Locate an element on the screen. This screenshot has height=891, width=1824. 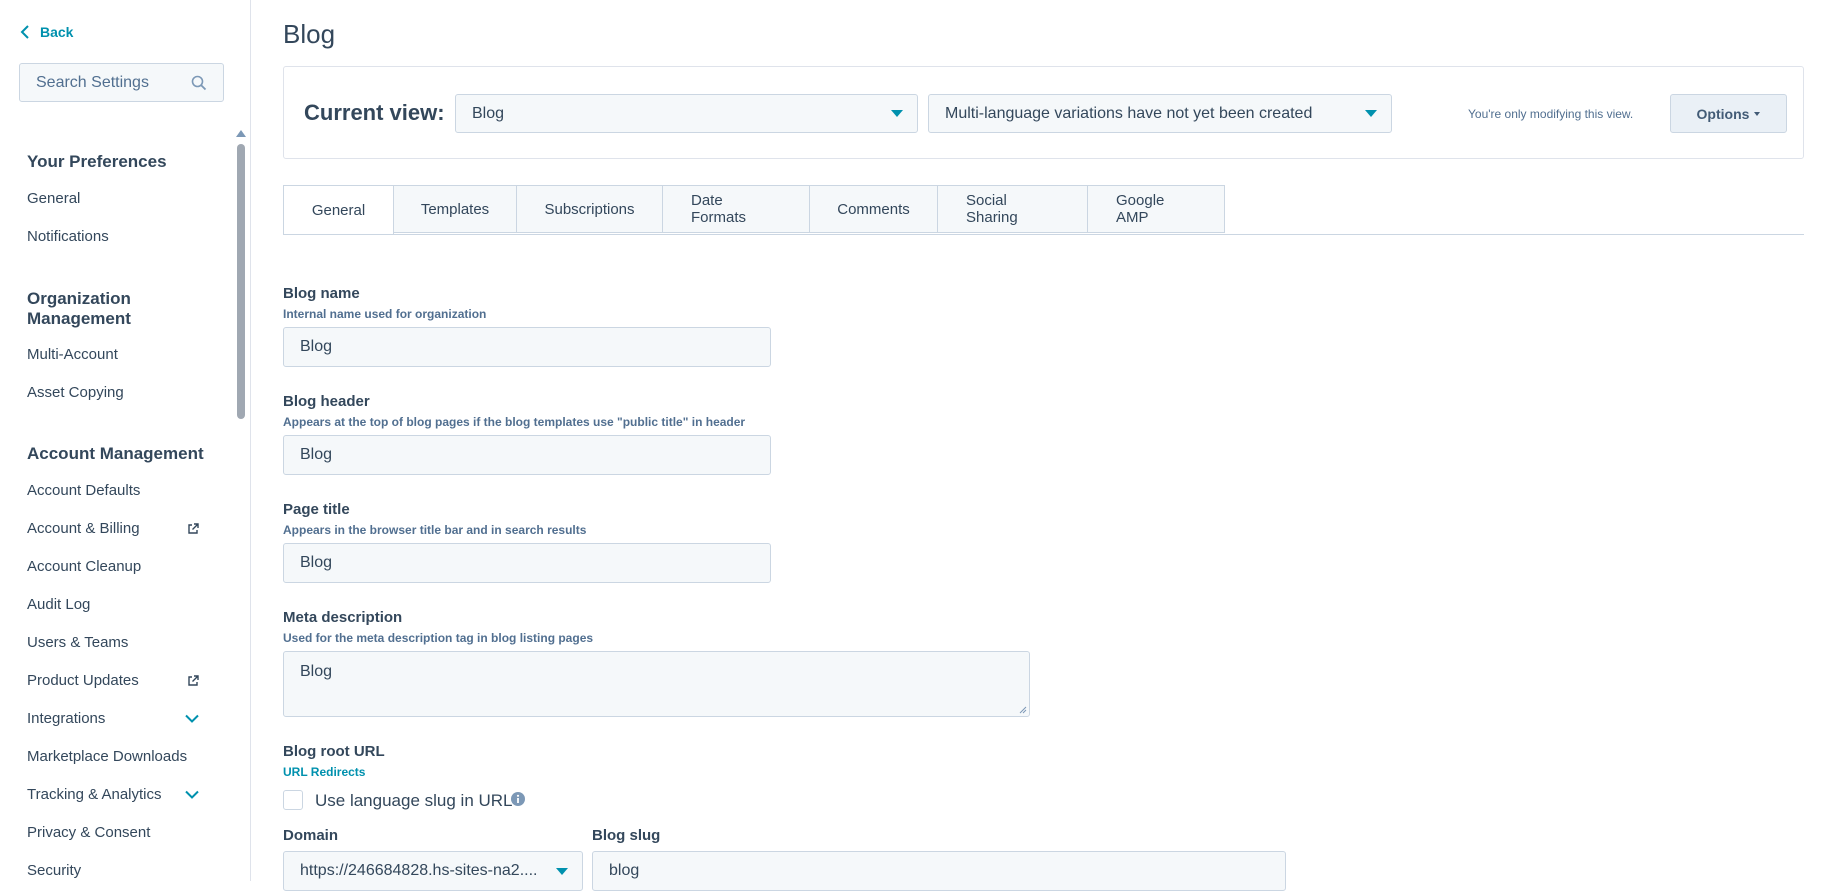
sidebar-item-general: General is located at coordinates (113, 198).